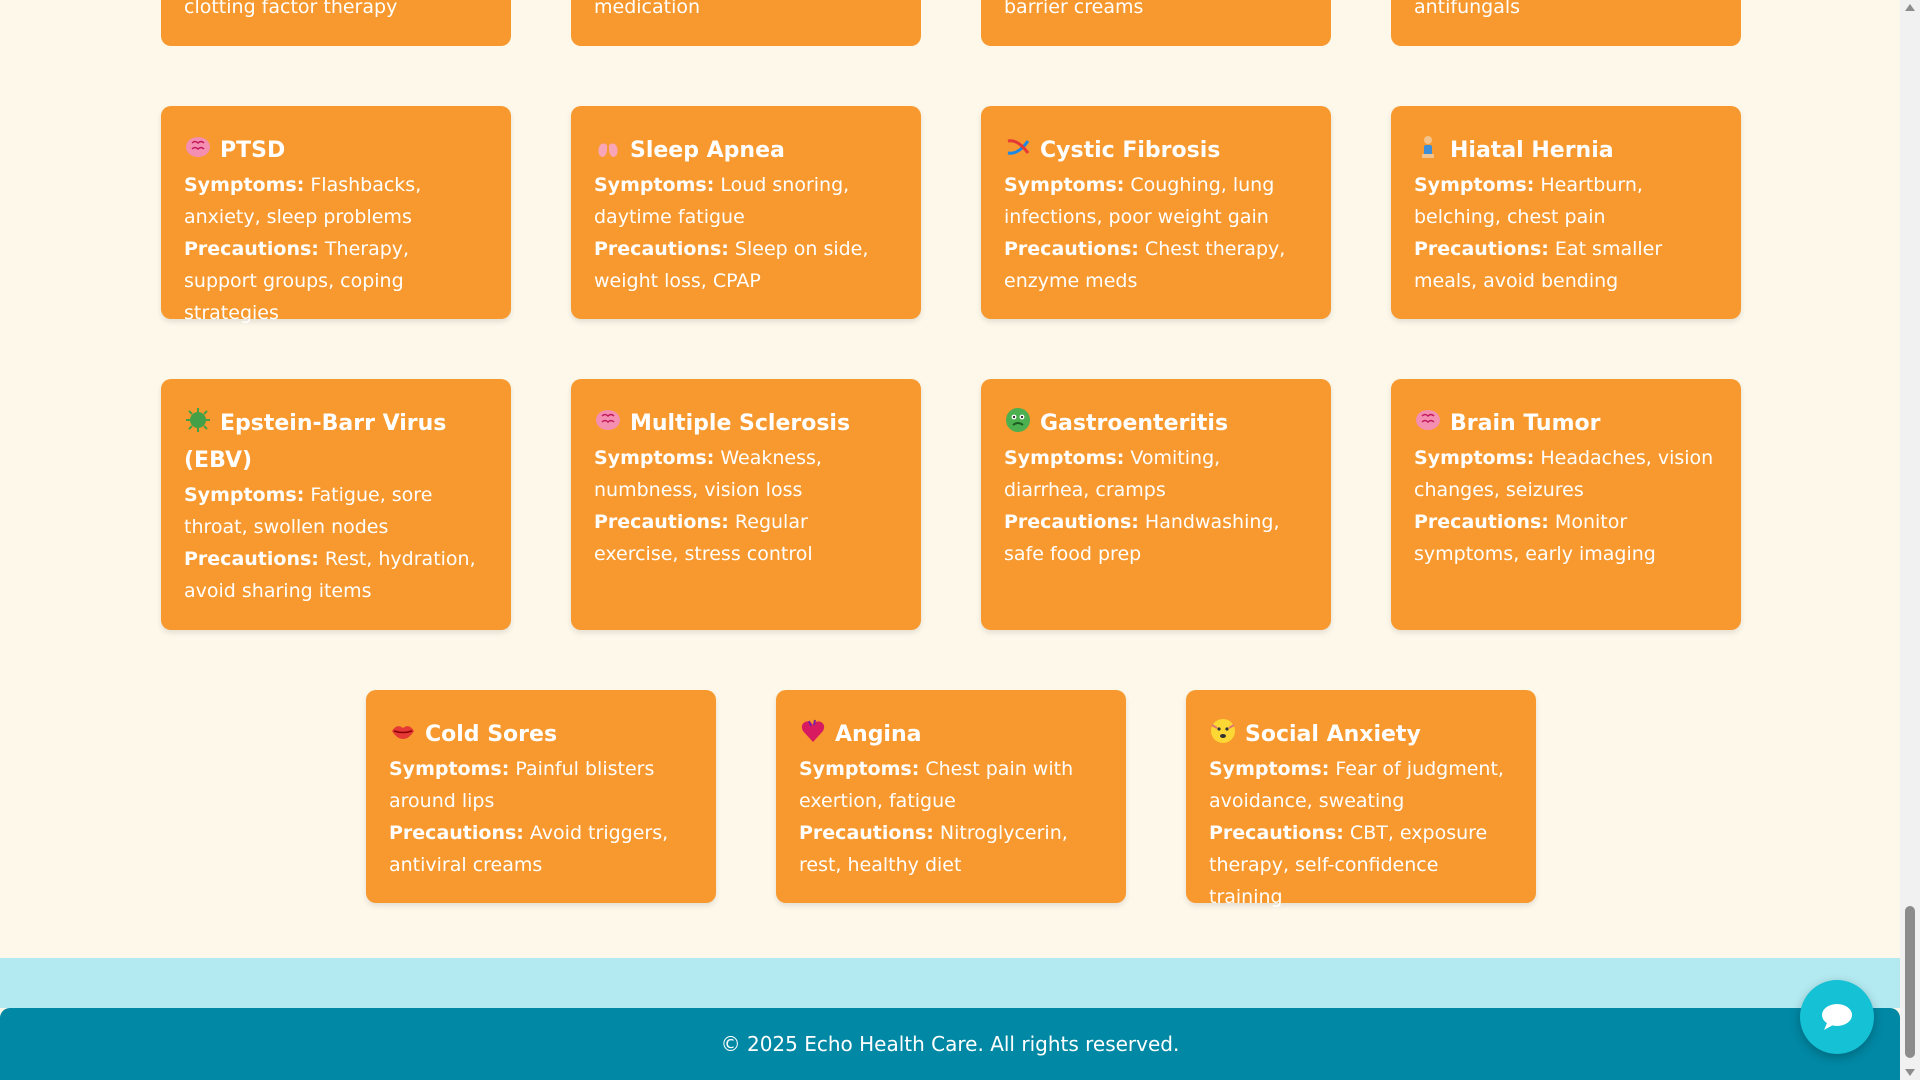 Image resolution: width=1920 pixels, height=1080 pixels. I want to click on card-title-text: Angina, so click(878, 734).